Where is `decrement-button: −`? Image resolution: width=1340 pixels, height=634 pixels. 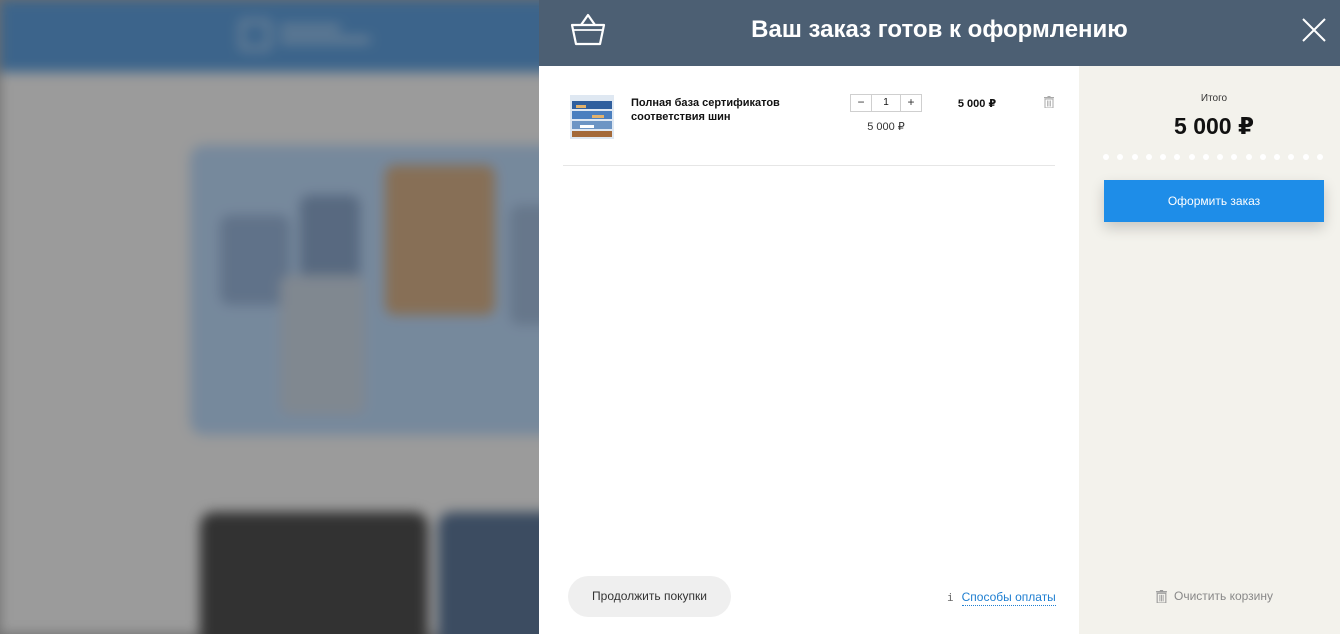 decrement-button: − is located at coordinates (861, 103).